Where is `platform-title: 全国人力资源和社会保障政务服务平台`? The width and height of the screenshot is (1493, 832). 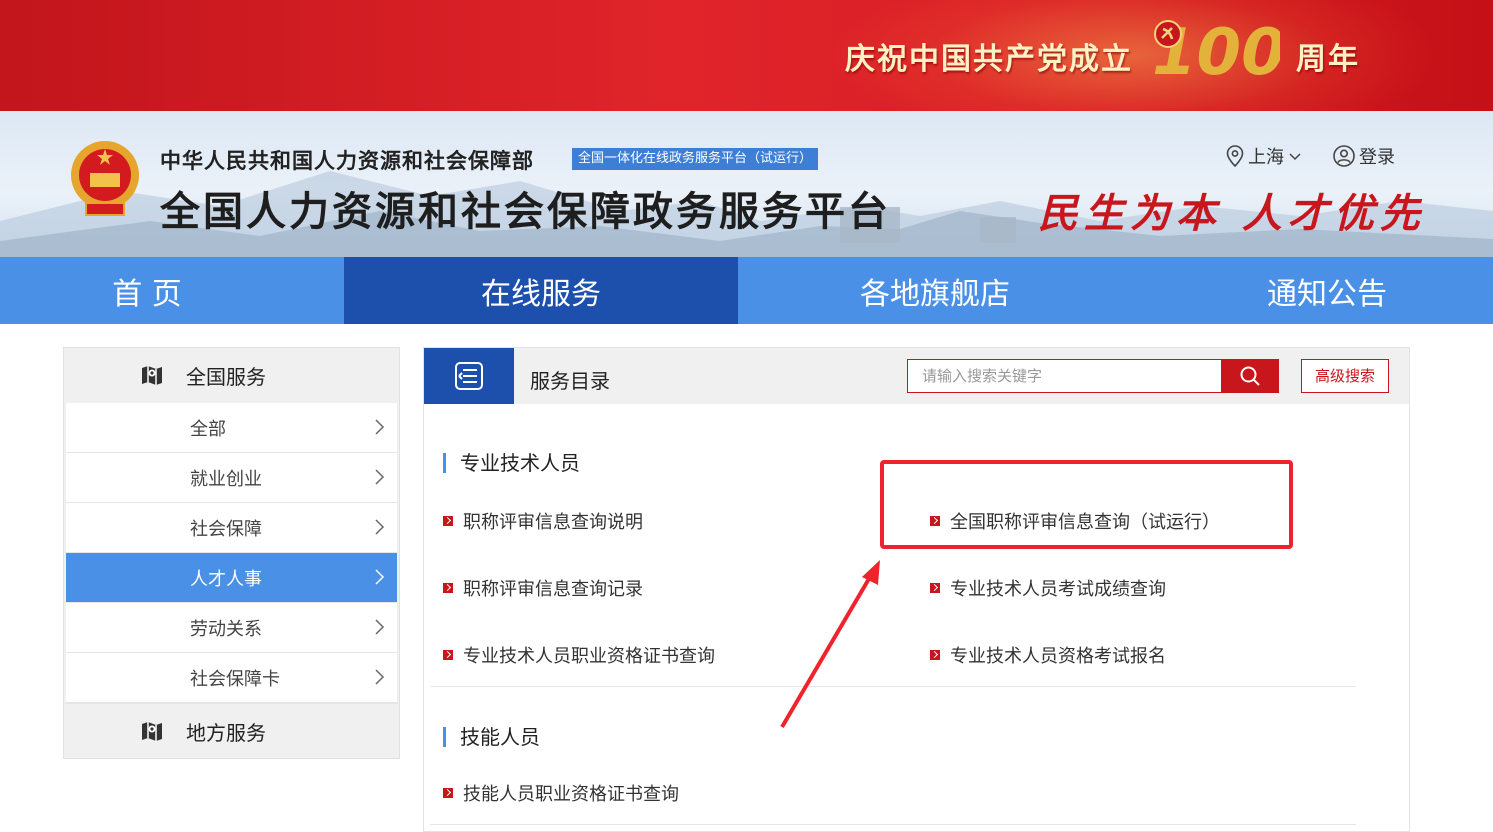 platform-title: 全国人力资源和社会保障政务服务平台 is located at coordinates (525, 212).